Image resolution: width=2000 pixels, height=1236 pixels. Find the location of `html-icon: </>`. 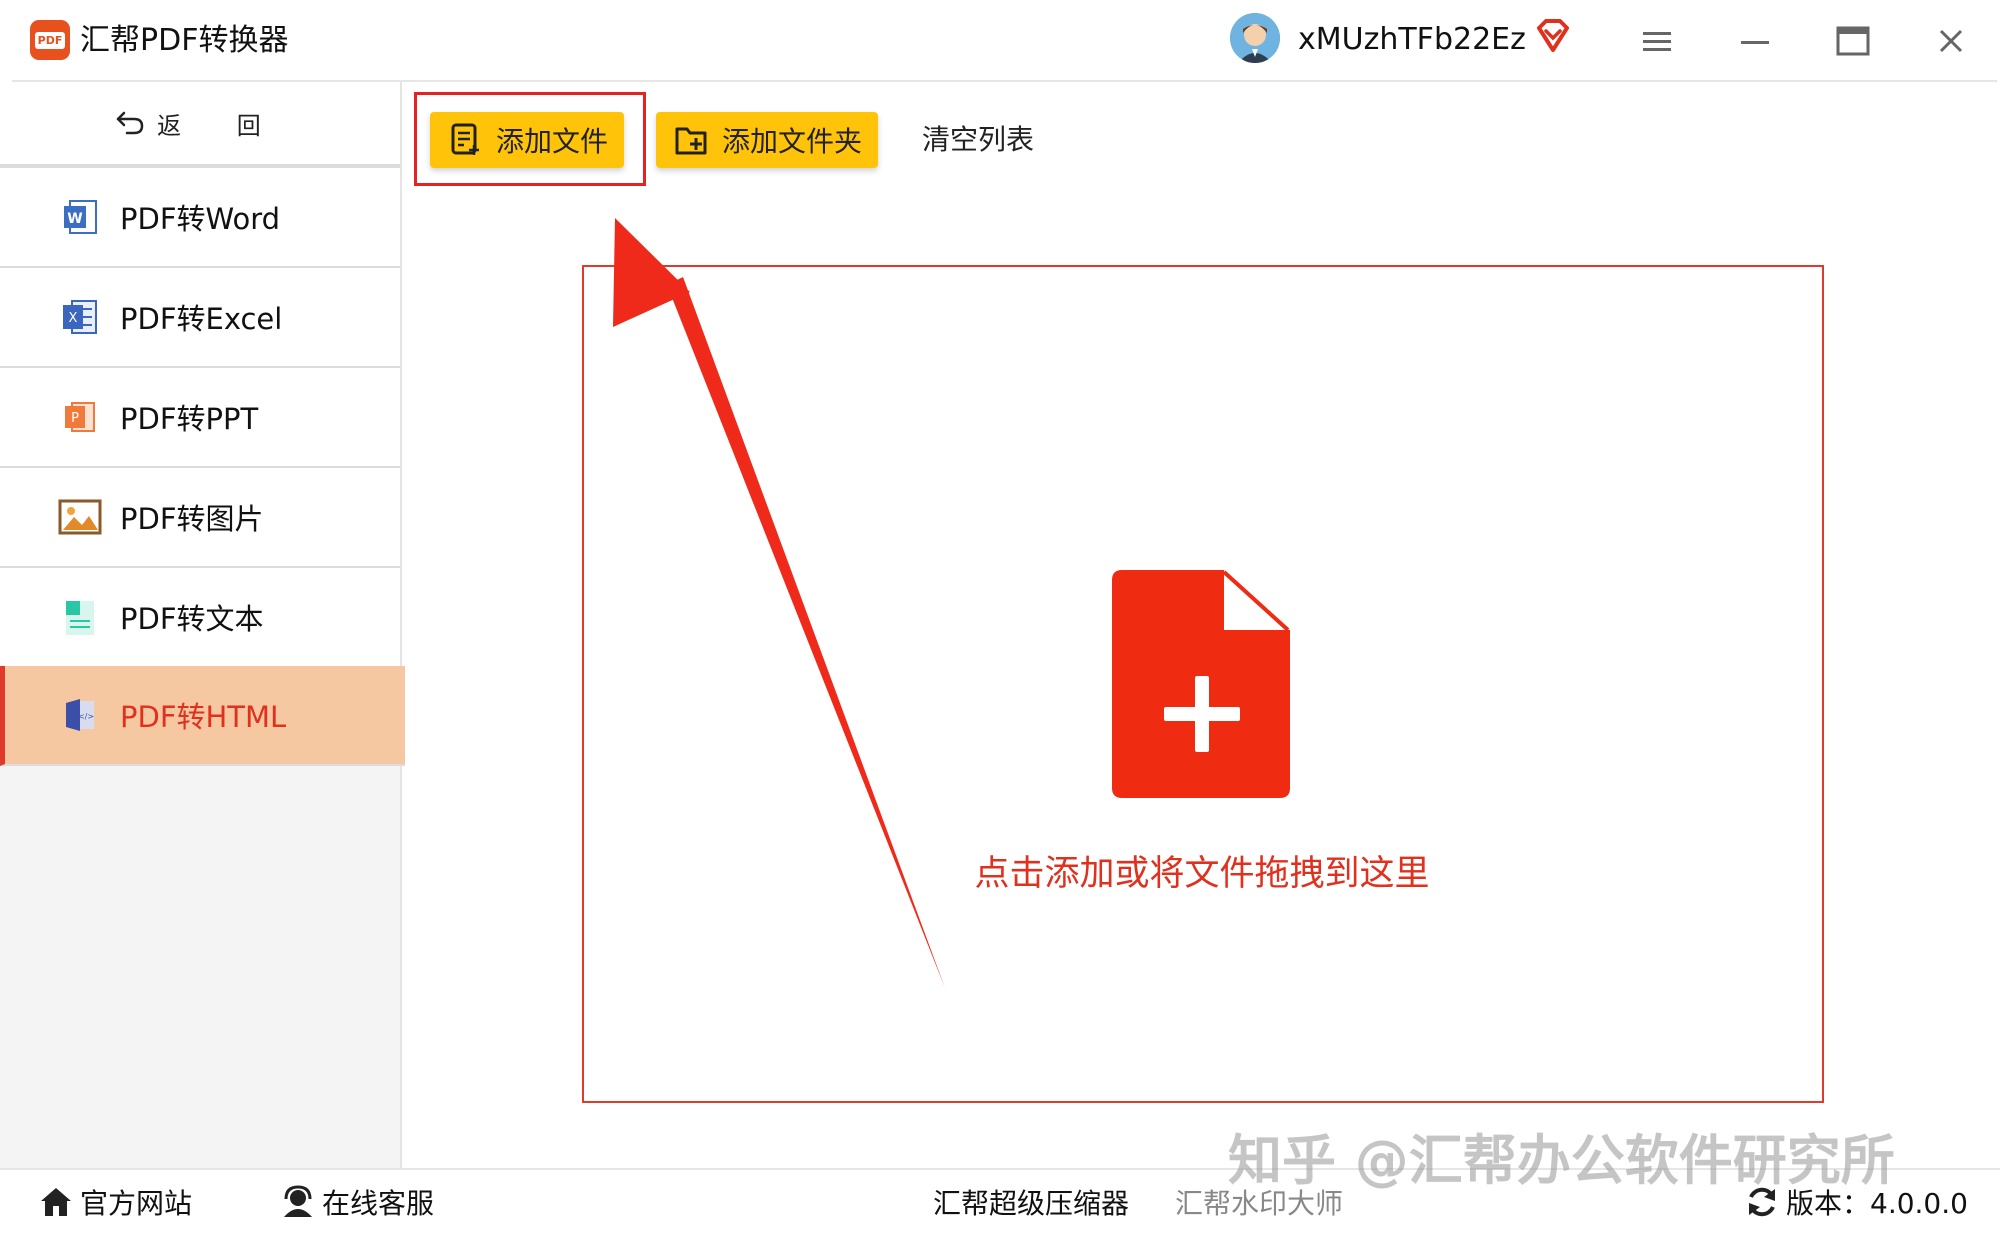

html-icon: </> is located at coordinates (80, 715).